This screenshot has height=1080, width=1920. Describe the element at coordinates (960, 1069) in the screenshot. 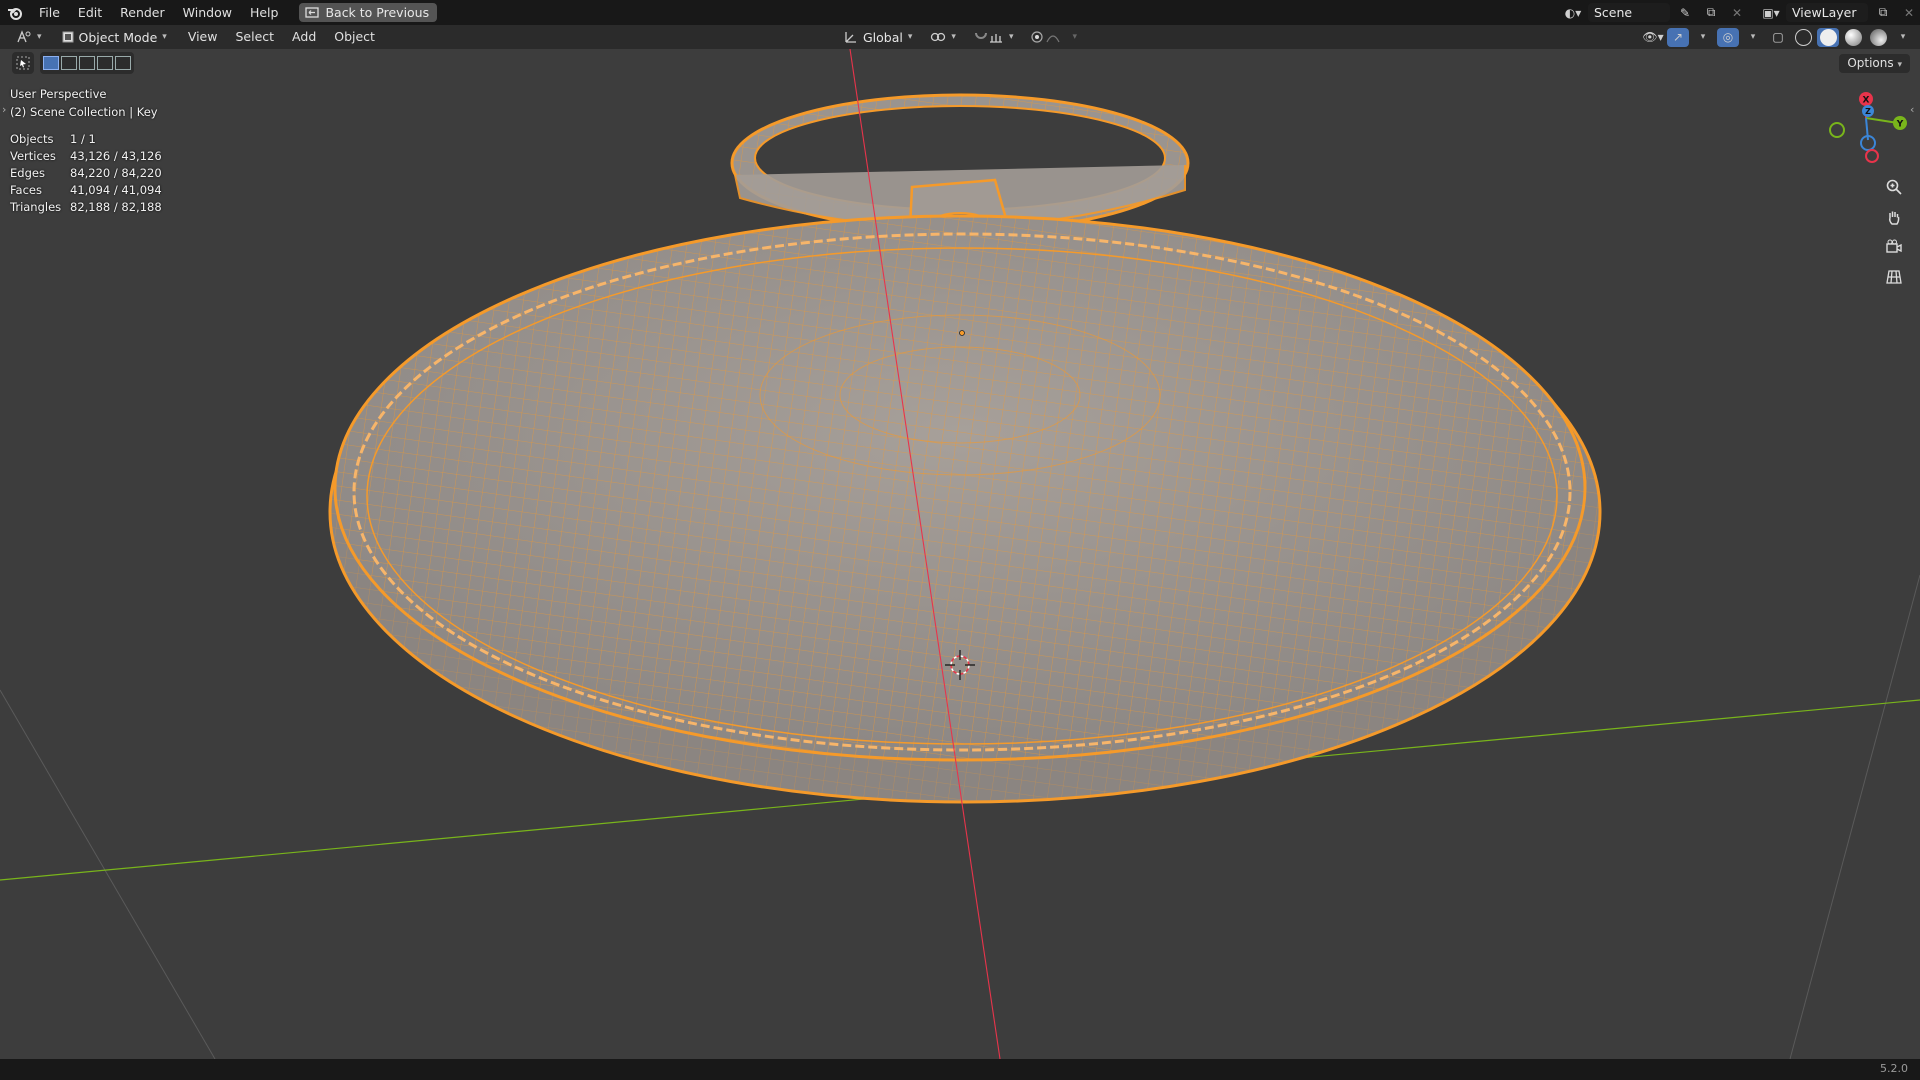

I see `status-bar: 5.2.0` at that location.